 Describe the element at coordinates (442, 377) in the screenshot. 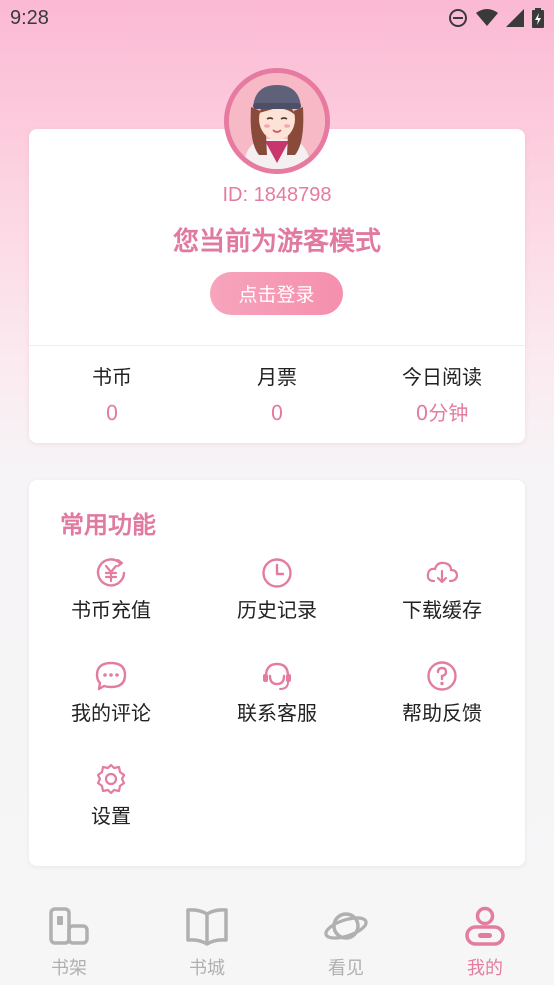

I see `stat-label: 今日阅读` at that location.